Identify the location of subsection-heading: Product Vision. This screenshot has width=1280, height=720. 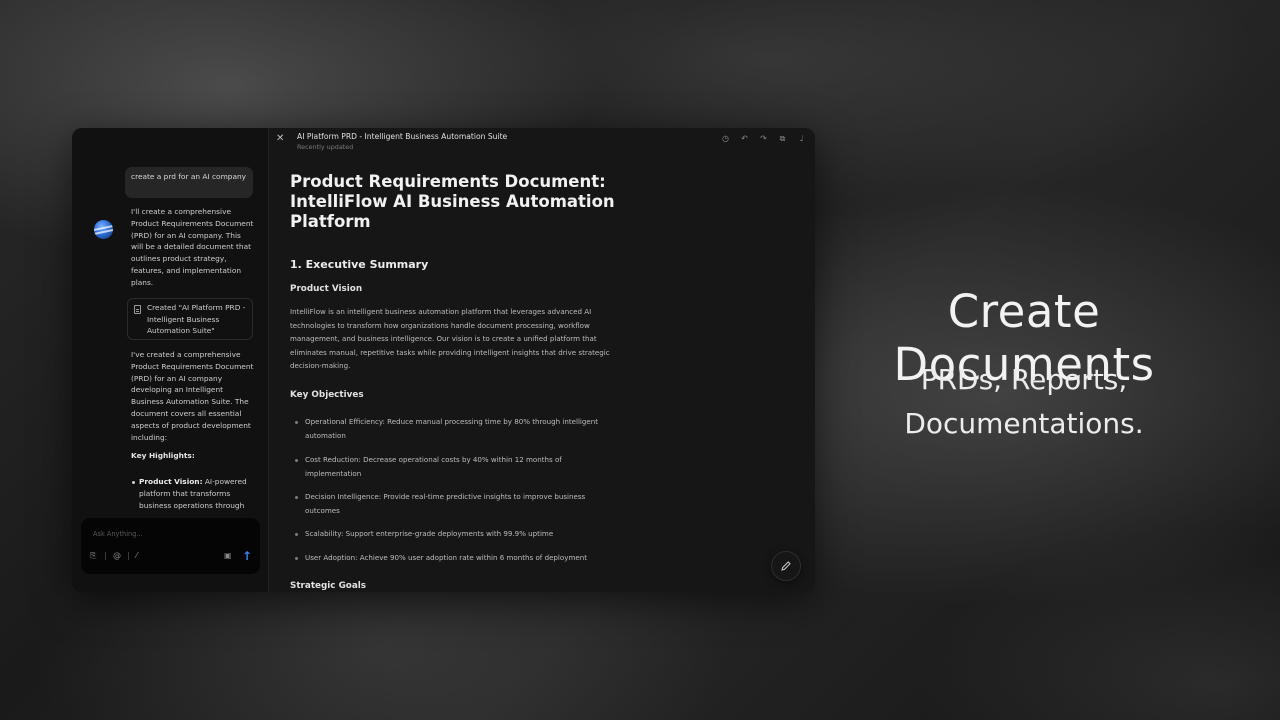
(326, 289).